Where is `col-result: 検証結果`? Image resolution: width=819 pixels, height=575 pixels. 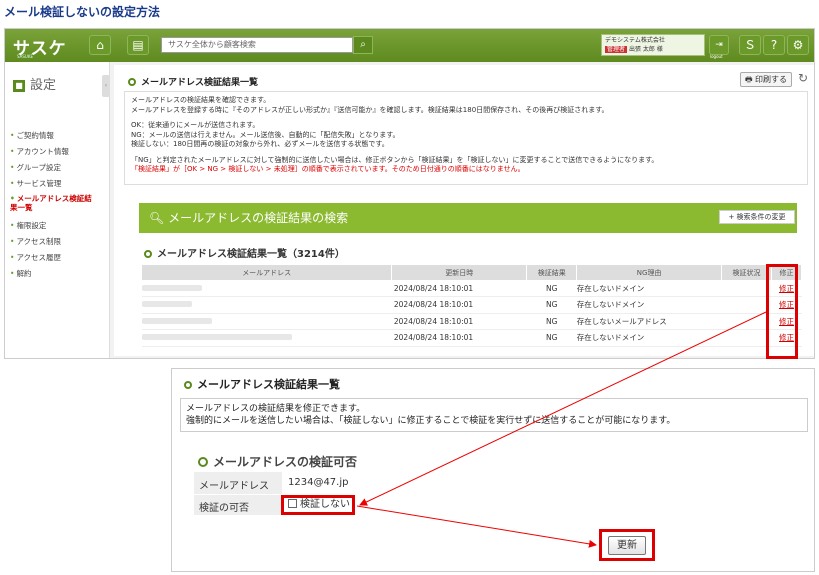
col-result: 検証結果 is located at coordinates (552, 272).